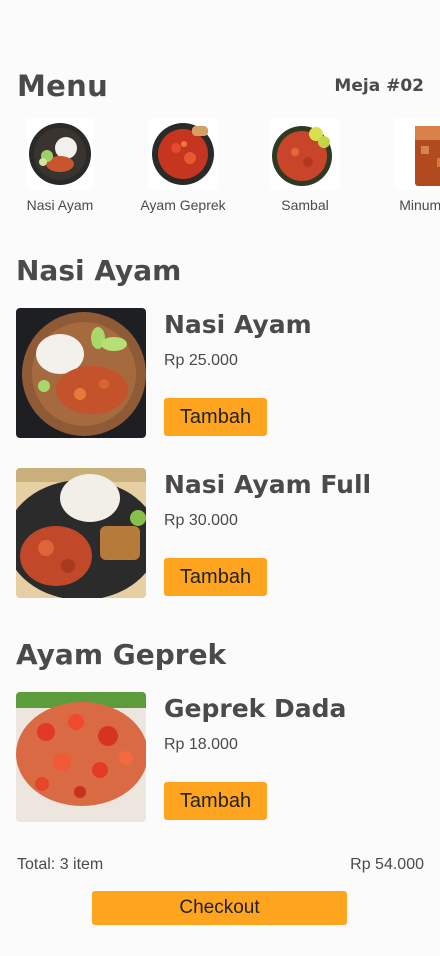 The height and width of the screenshot is (956, 440). Describe the element at coordinates (99, 270) in the screenshot. I see `section-title-nasi-ayam: Nasi Ayam` at that location.